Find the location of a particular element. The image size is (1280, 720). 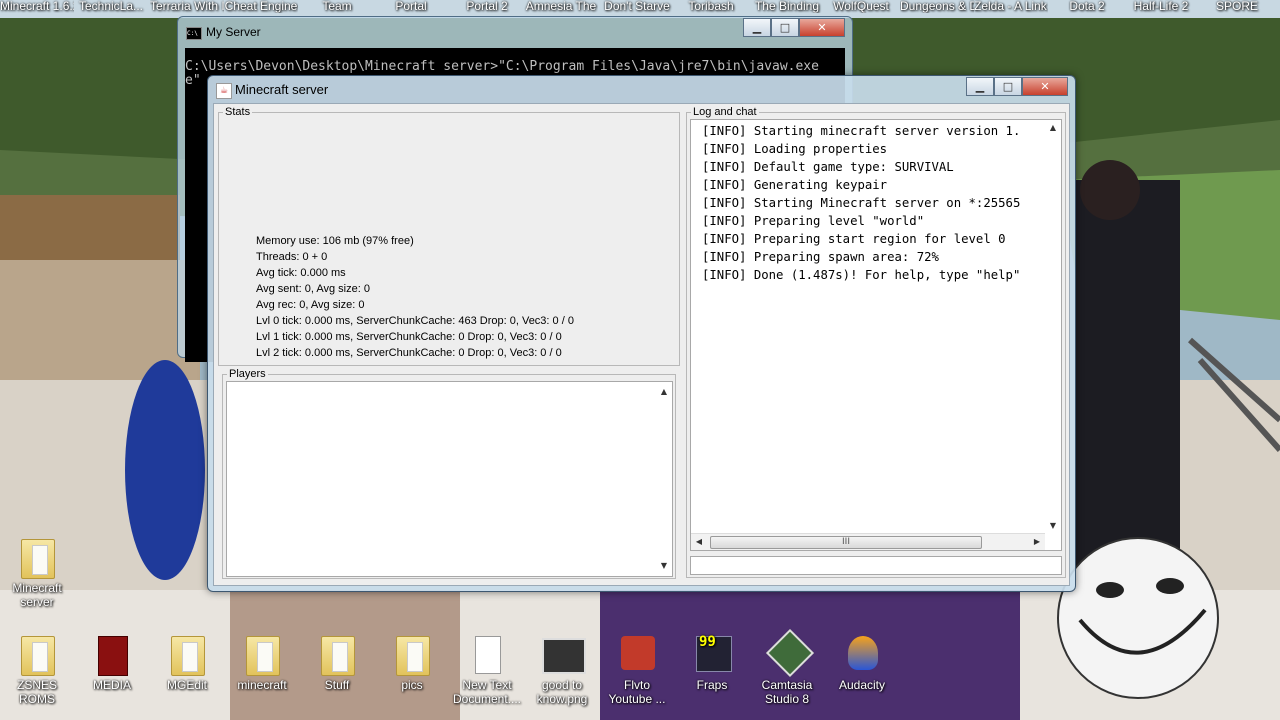

camtasia-icon is located at coordinates (790, 653).